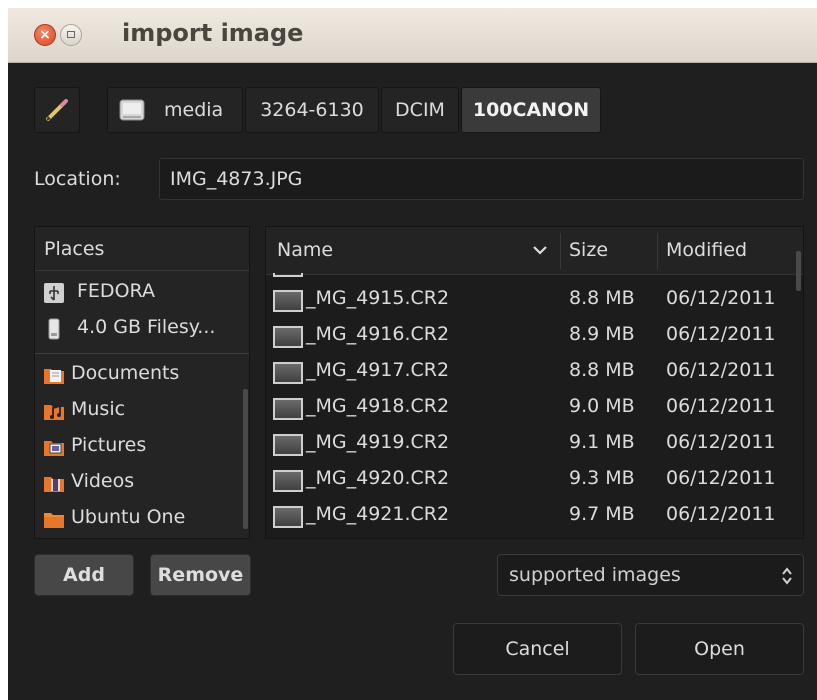 Image resolution: width=817 pixels, height=700 pixels. Describe the element at coordinates (378, 334) in the screenshot. I see `file-name: _MG_4916.CR2` at that location.